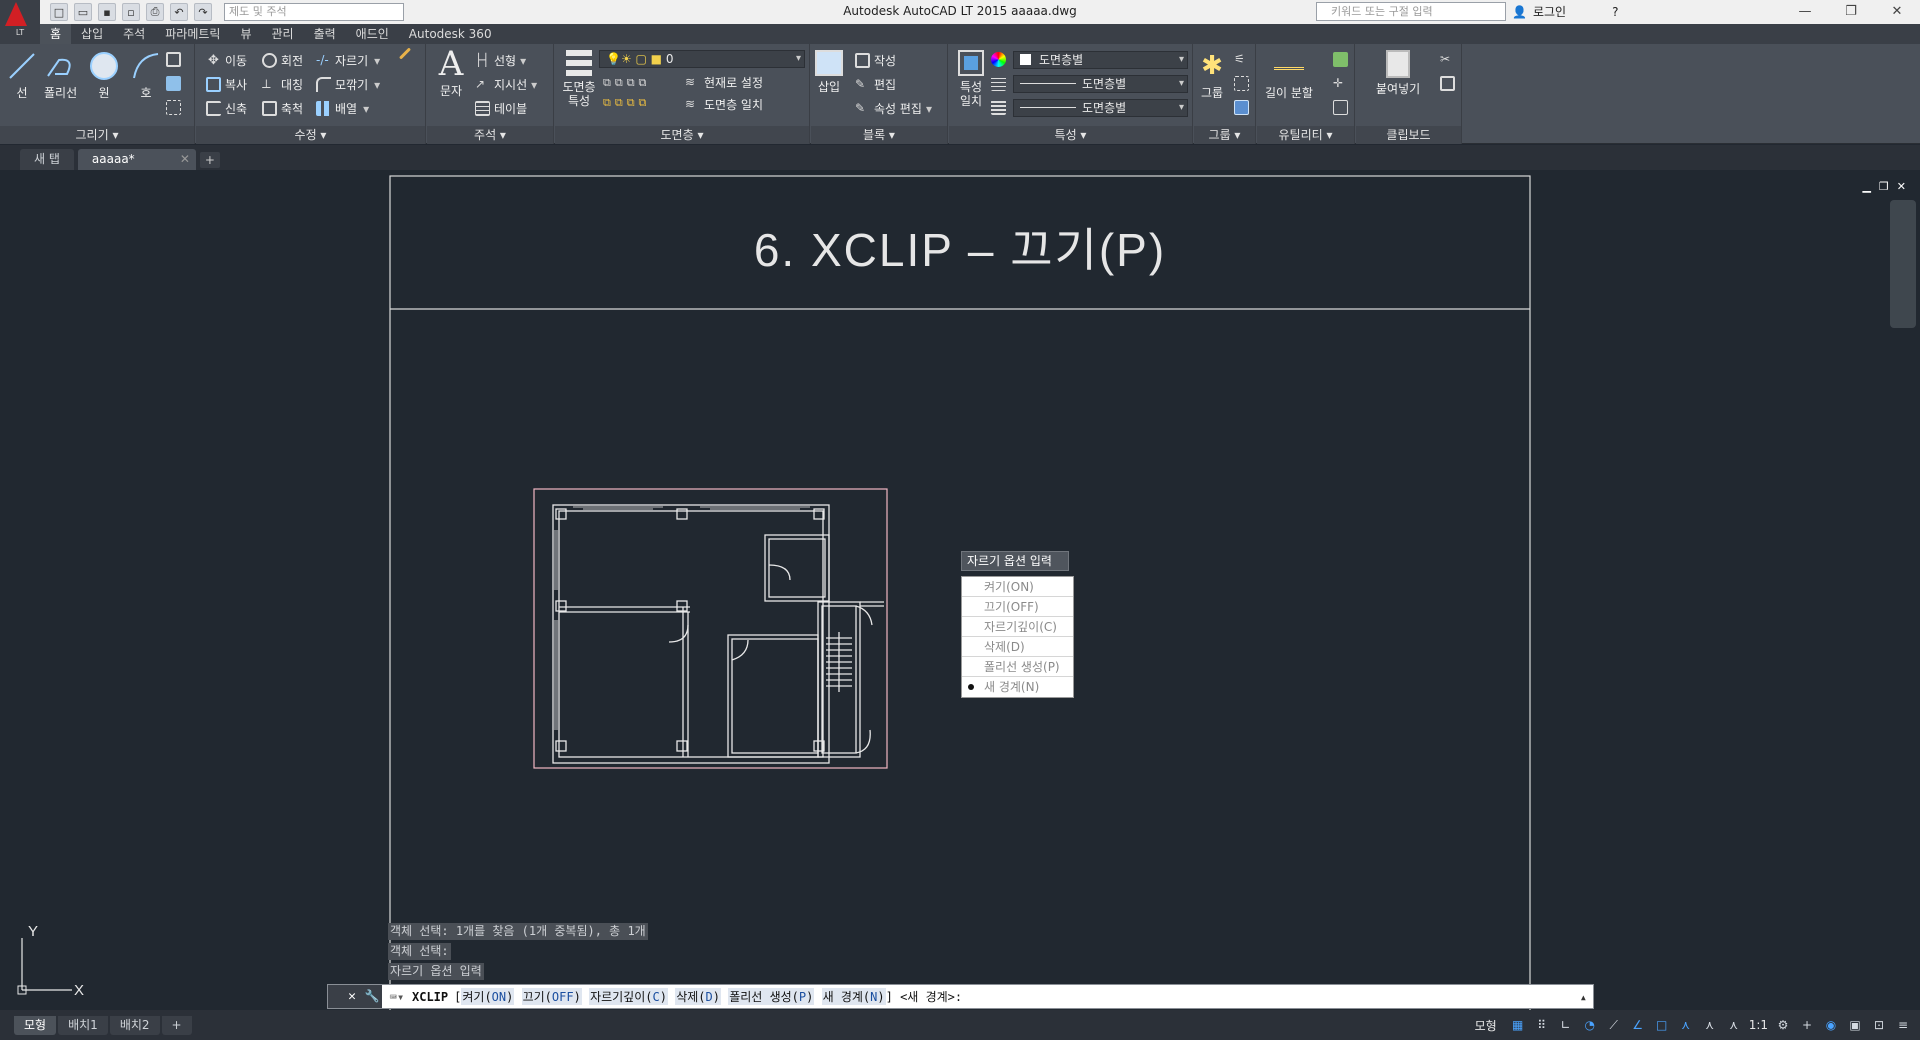  I want to click on utilities-panel-title: 유틸리티 ▾, so click(1305, 135).